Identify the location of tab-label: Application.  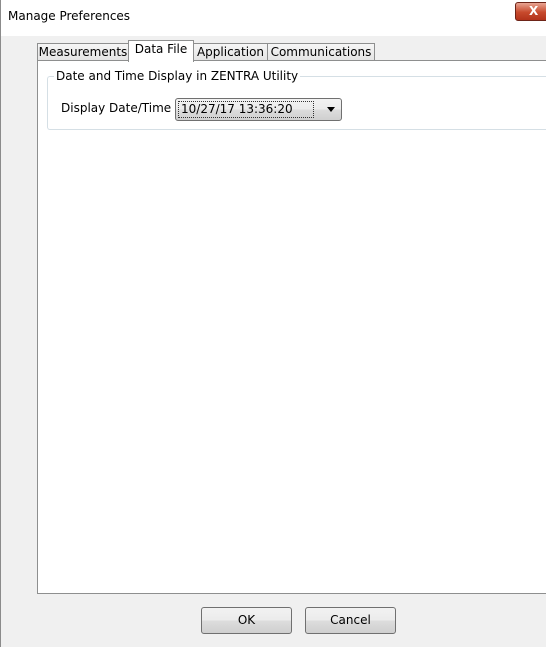
(230, 52).